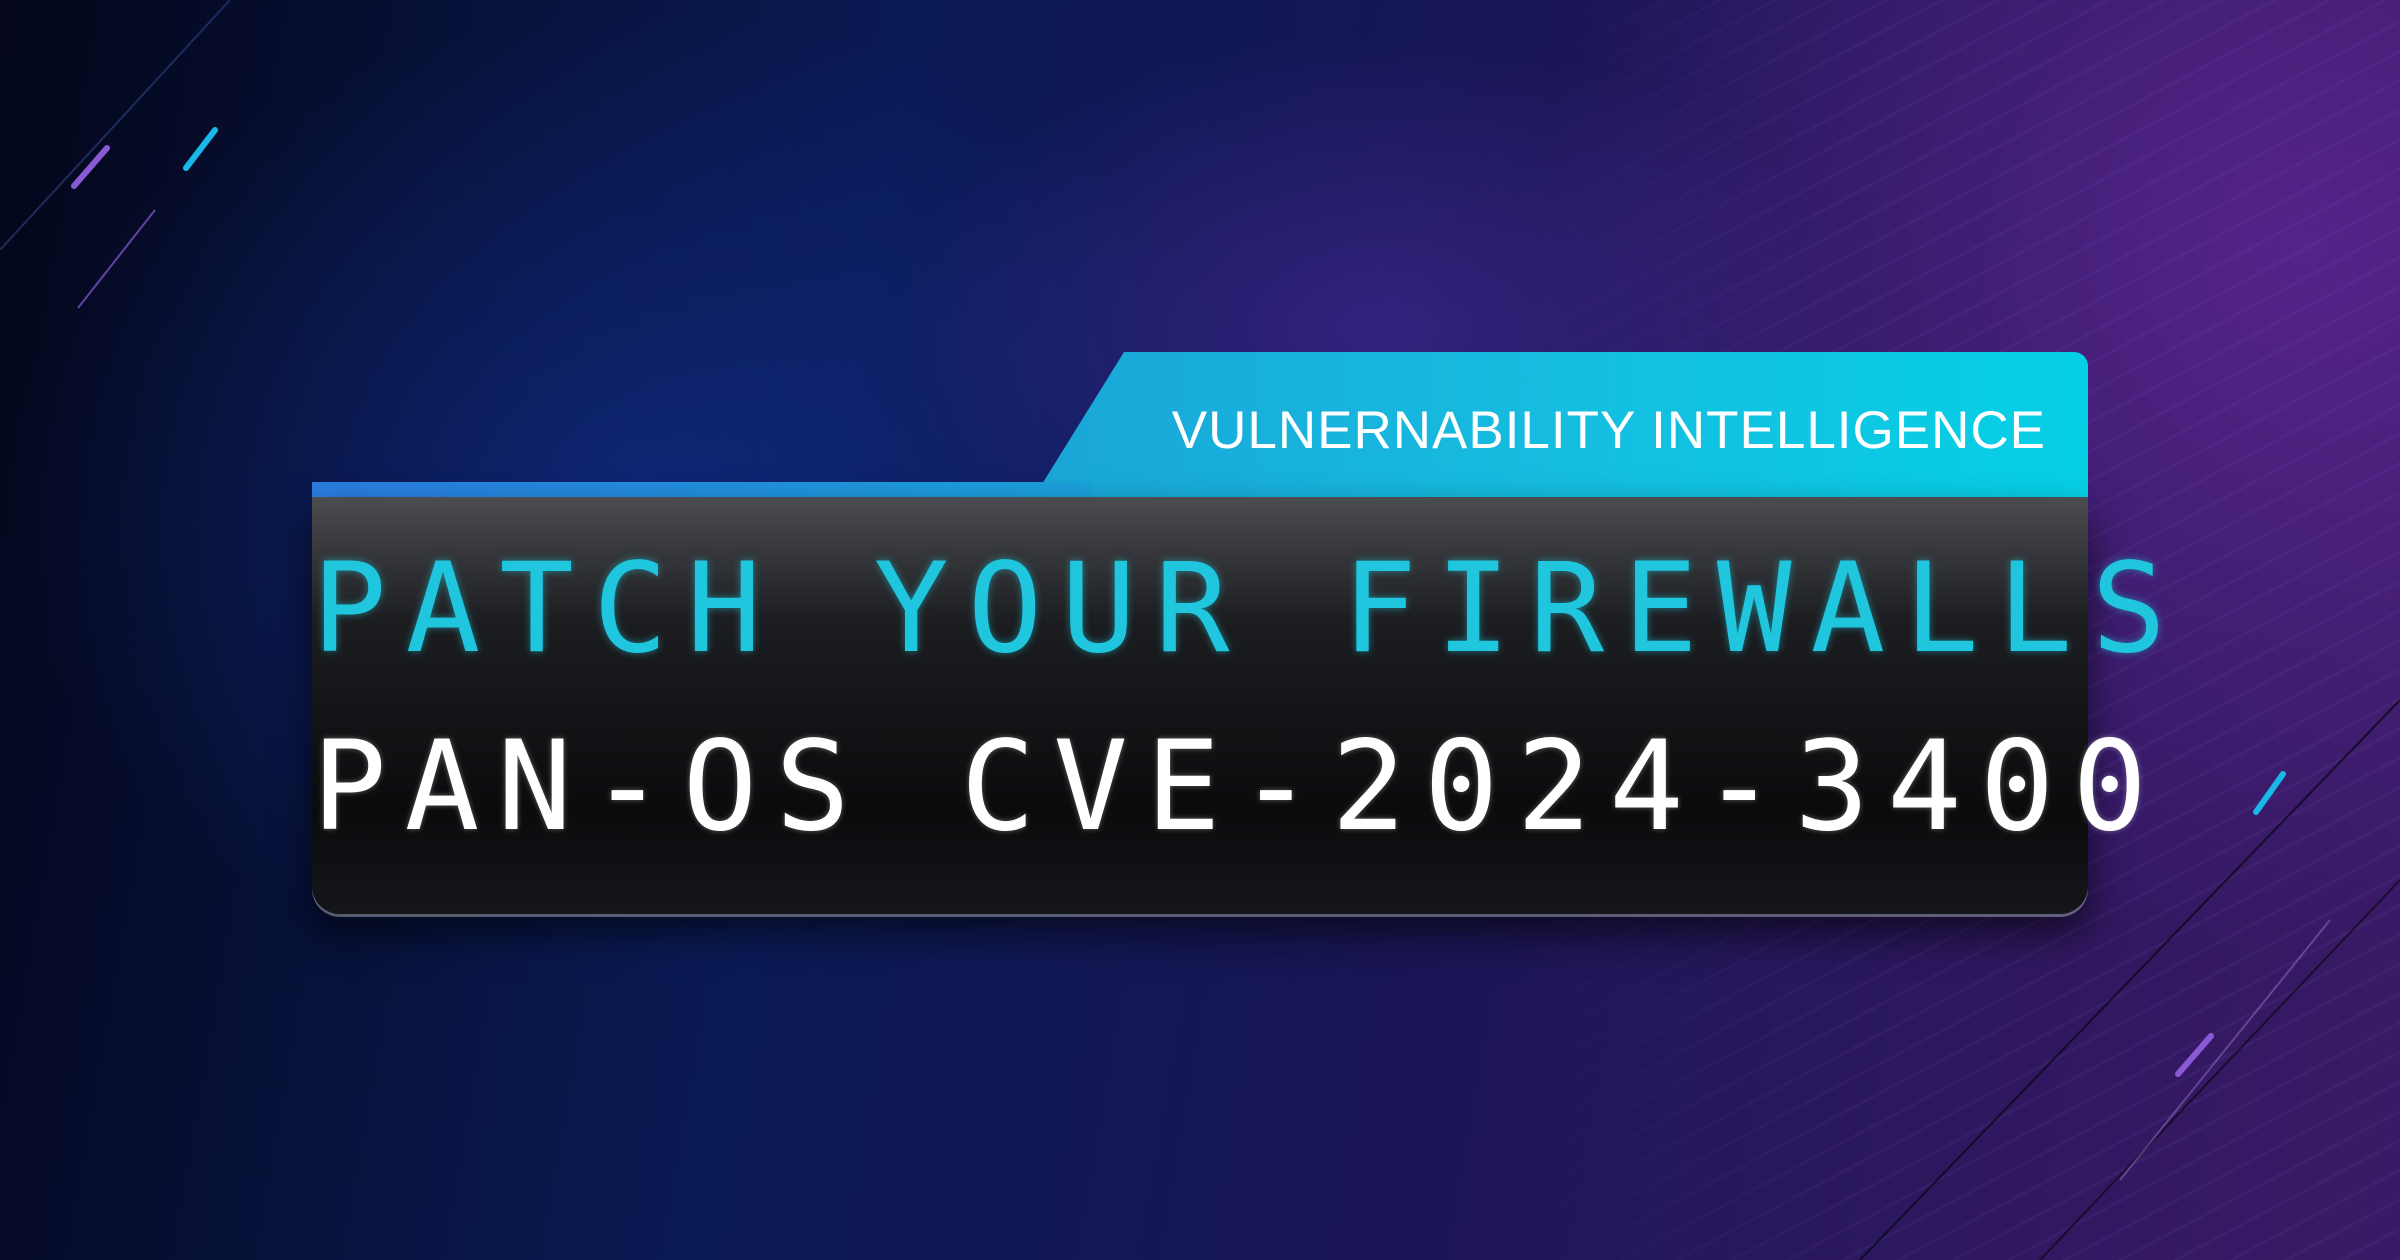 The height and width of the screenshot is (1260, 2400). What do you see at coordinates (2194, 1055) in the screenshot?
I see `dash-purple-bottom-right` at bounding box center [2194, 1055].